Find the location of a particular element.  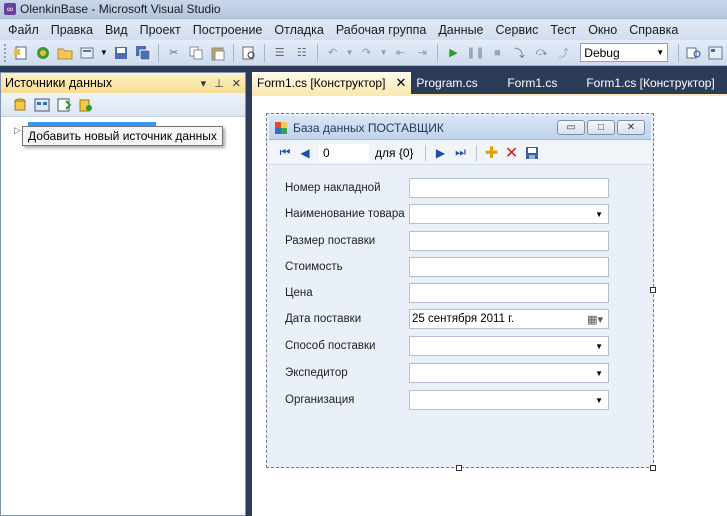

new-project-icon is located at coordinates (21, 53).